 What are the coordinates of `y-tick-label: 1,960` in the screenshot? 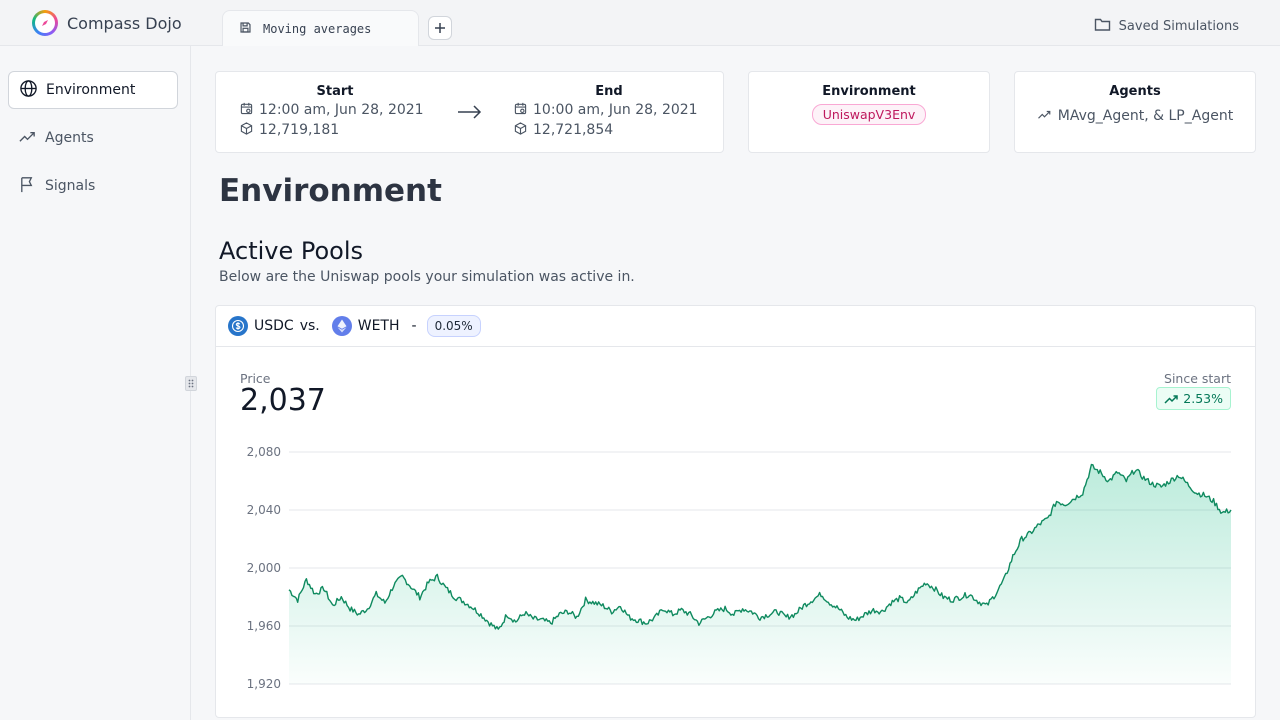 It's located at (264, 626).